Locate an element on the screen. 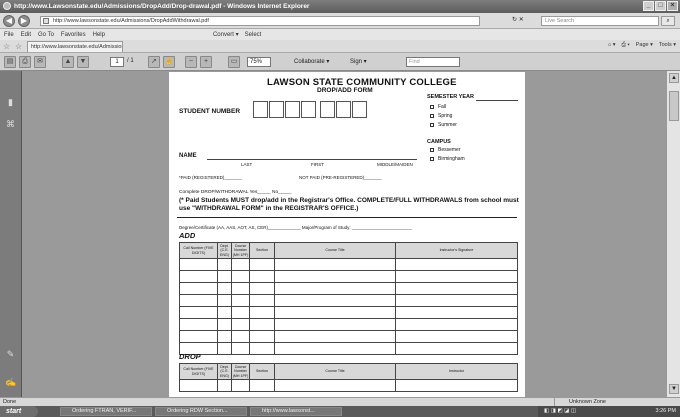  collaborate-button: Collaborate ▾ is located at coordinates (311, 61).